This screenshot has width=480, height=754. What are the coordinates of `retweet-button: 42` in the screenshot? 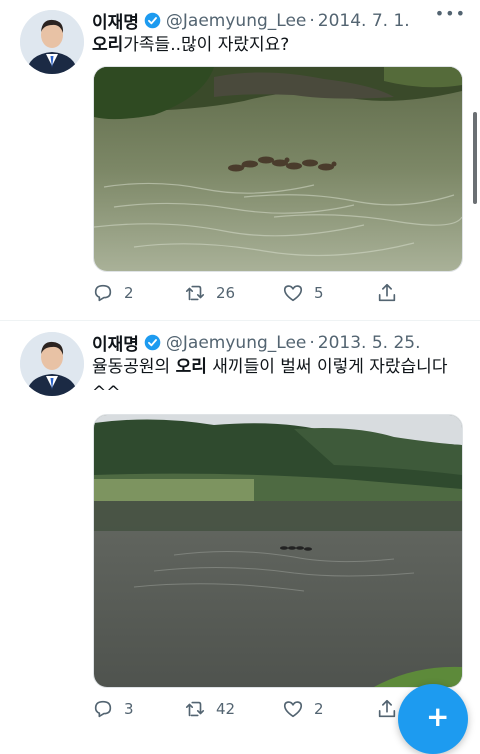 It's located at (233, 709).